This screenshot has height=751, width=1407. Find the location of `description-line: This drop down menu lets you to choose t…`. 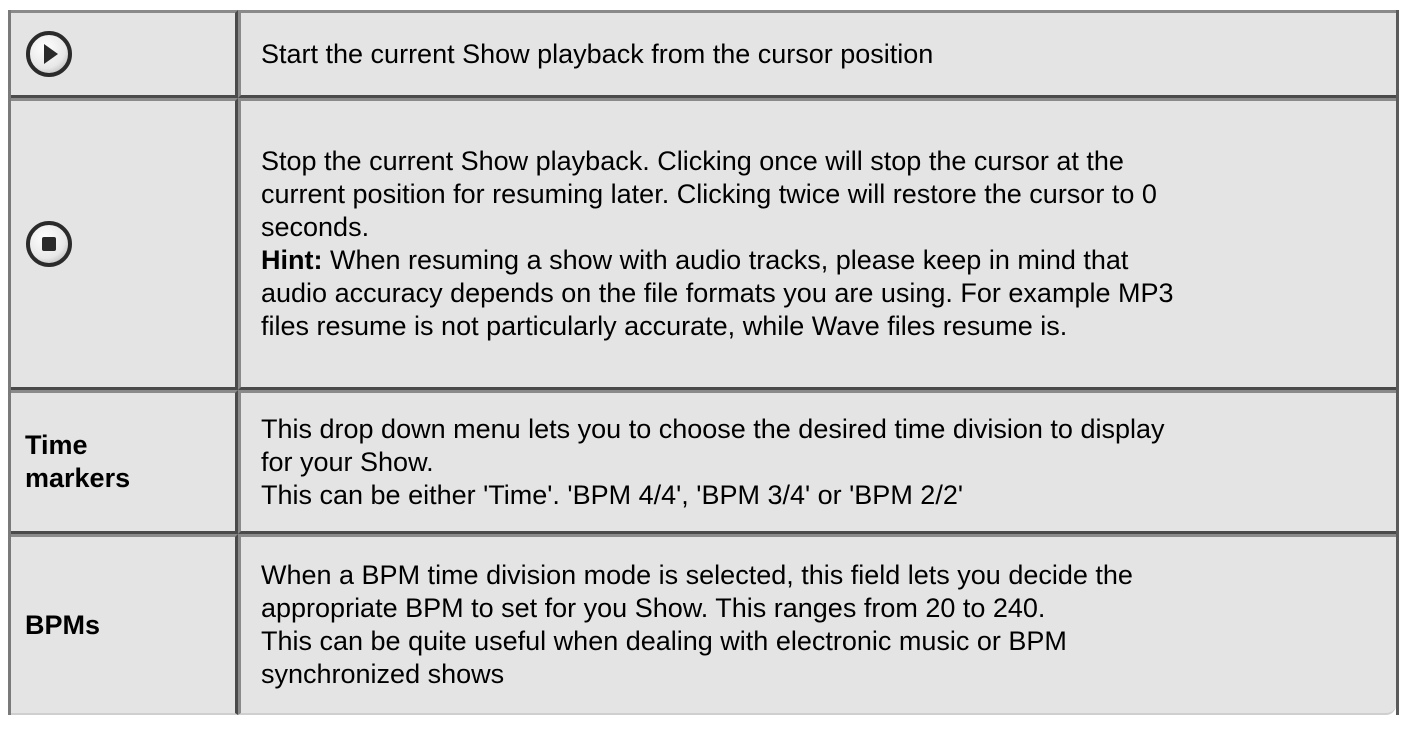

description-line: This drop down menu lets you to choose t… is located at coordinates (713, 428).